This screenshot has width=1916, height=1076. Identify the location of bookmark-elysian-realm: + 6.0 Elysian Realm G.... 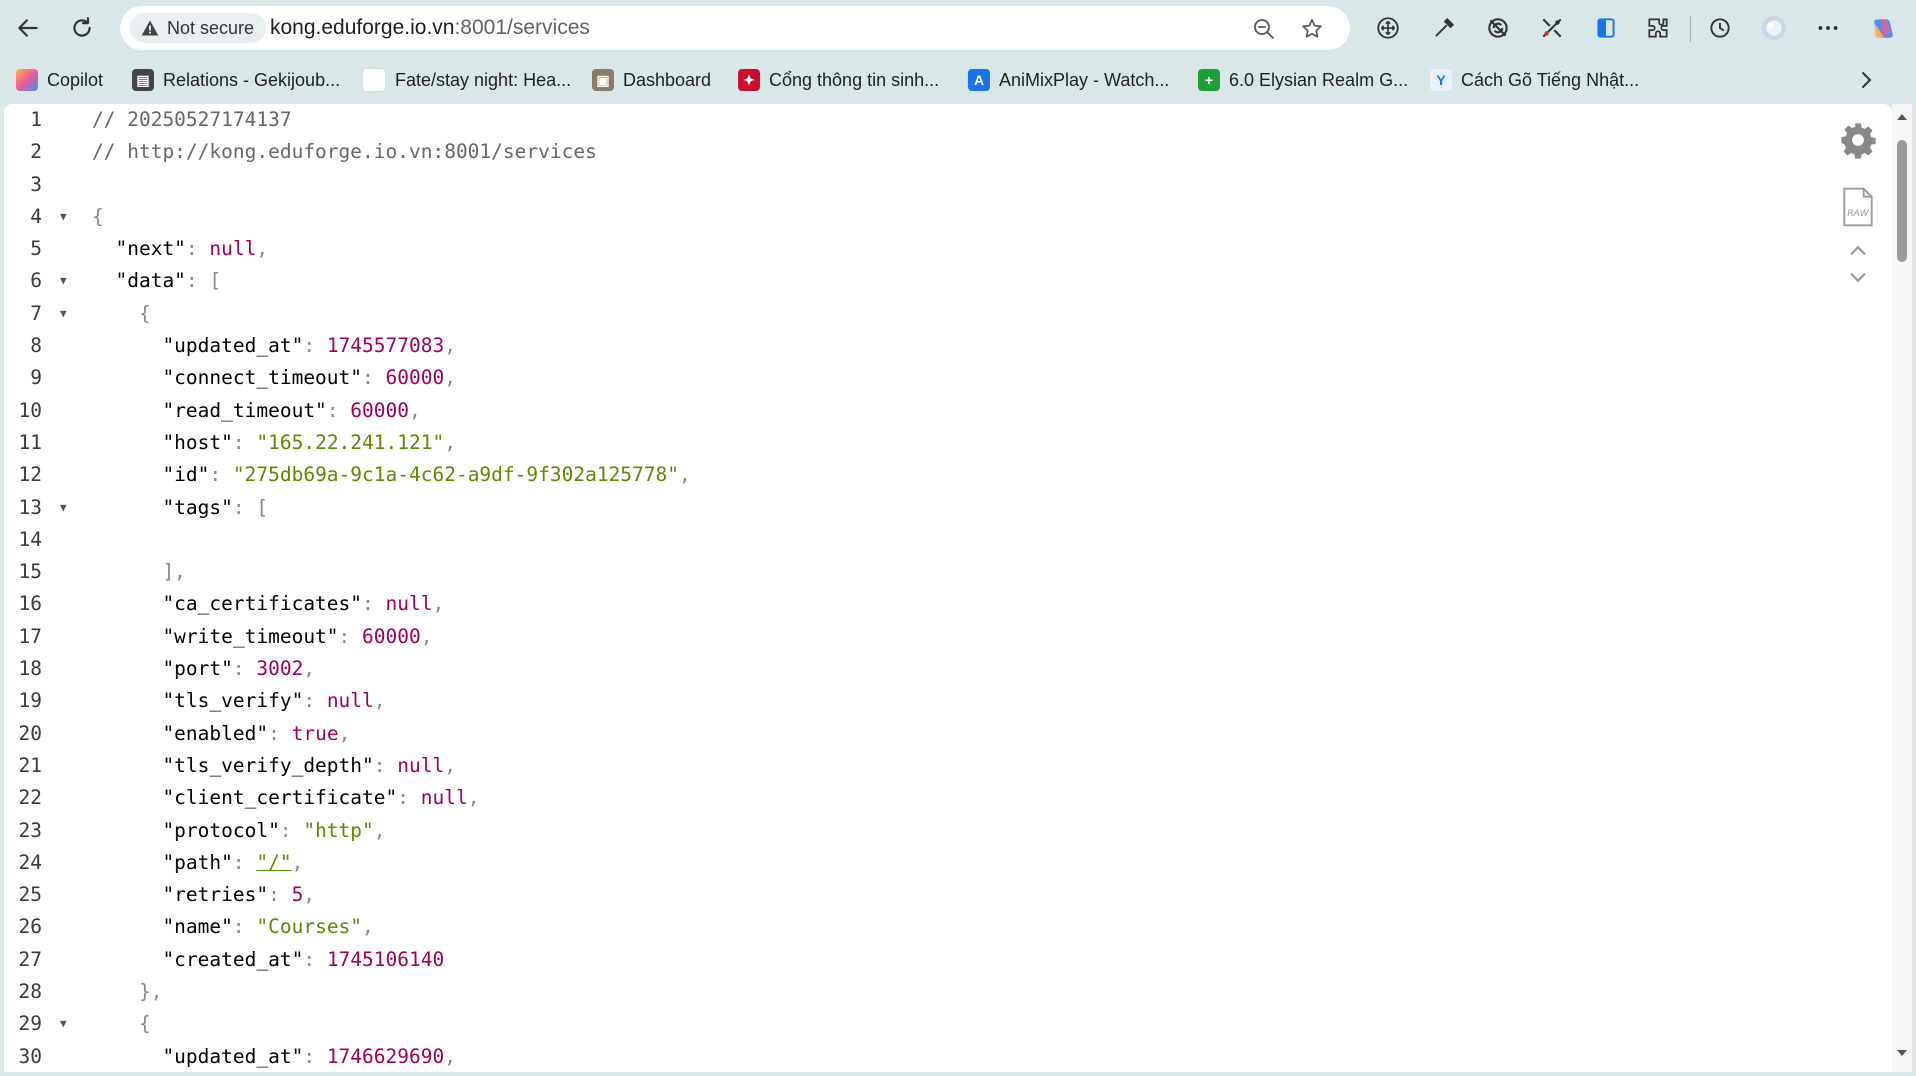
(1303, 80).